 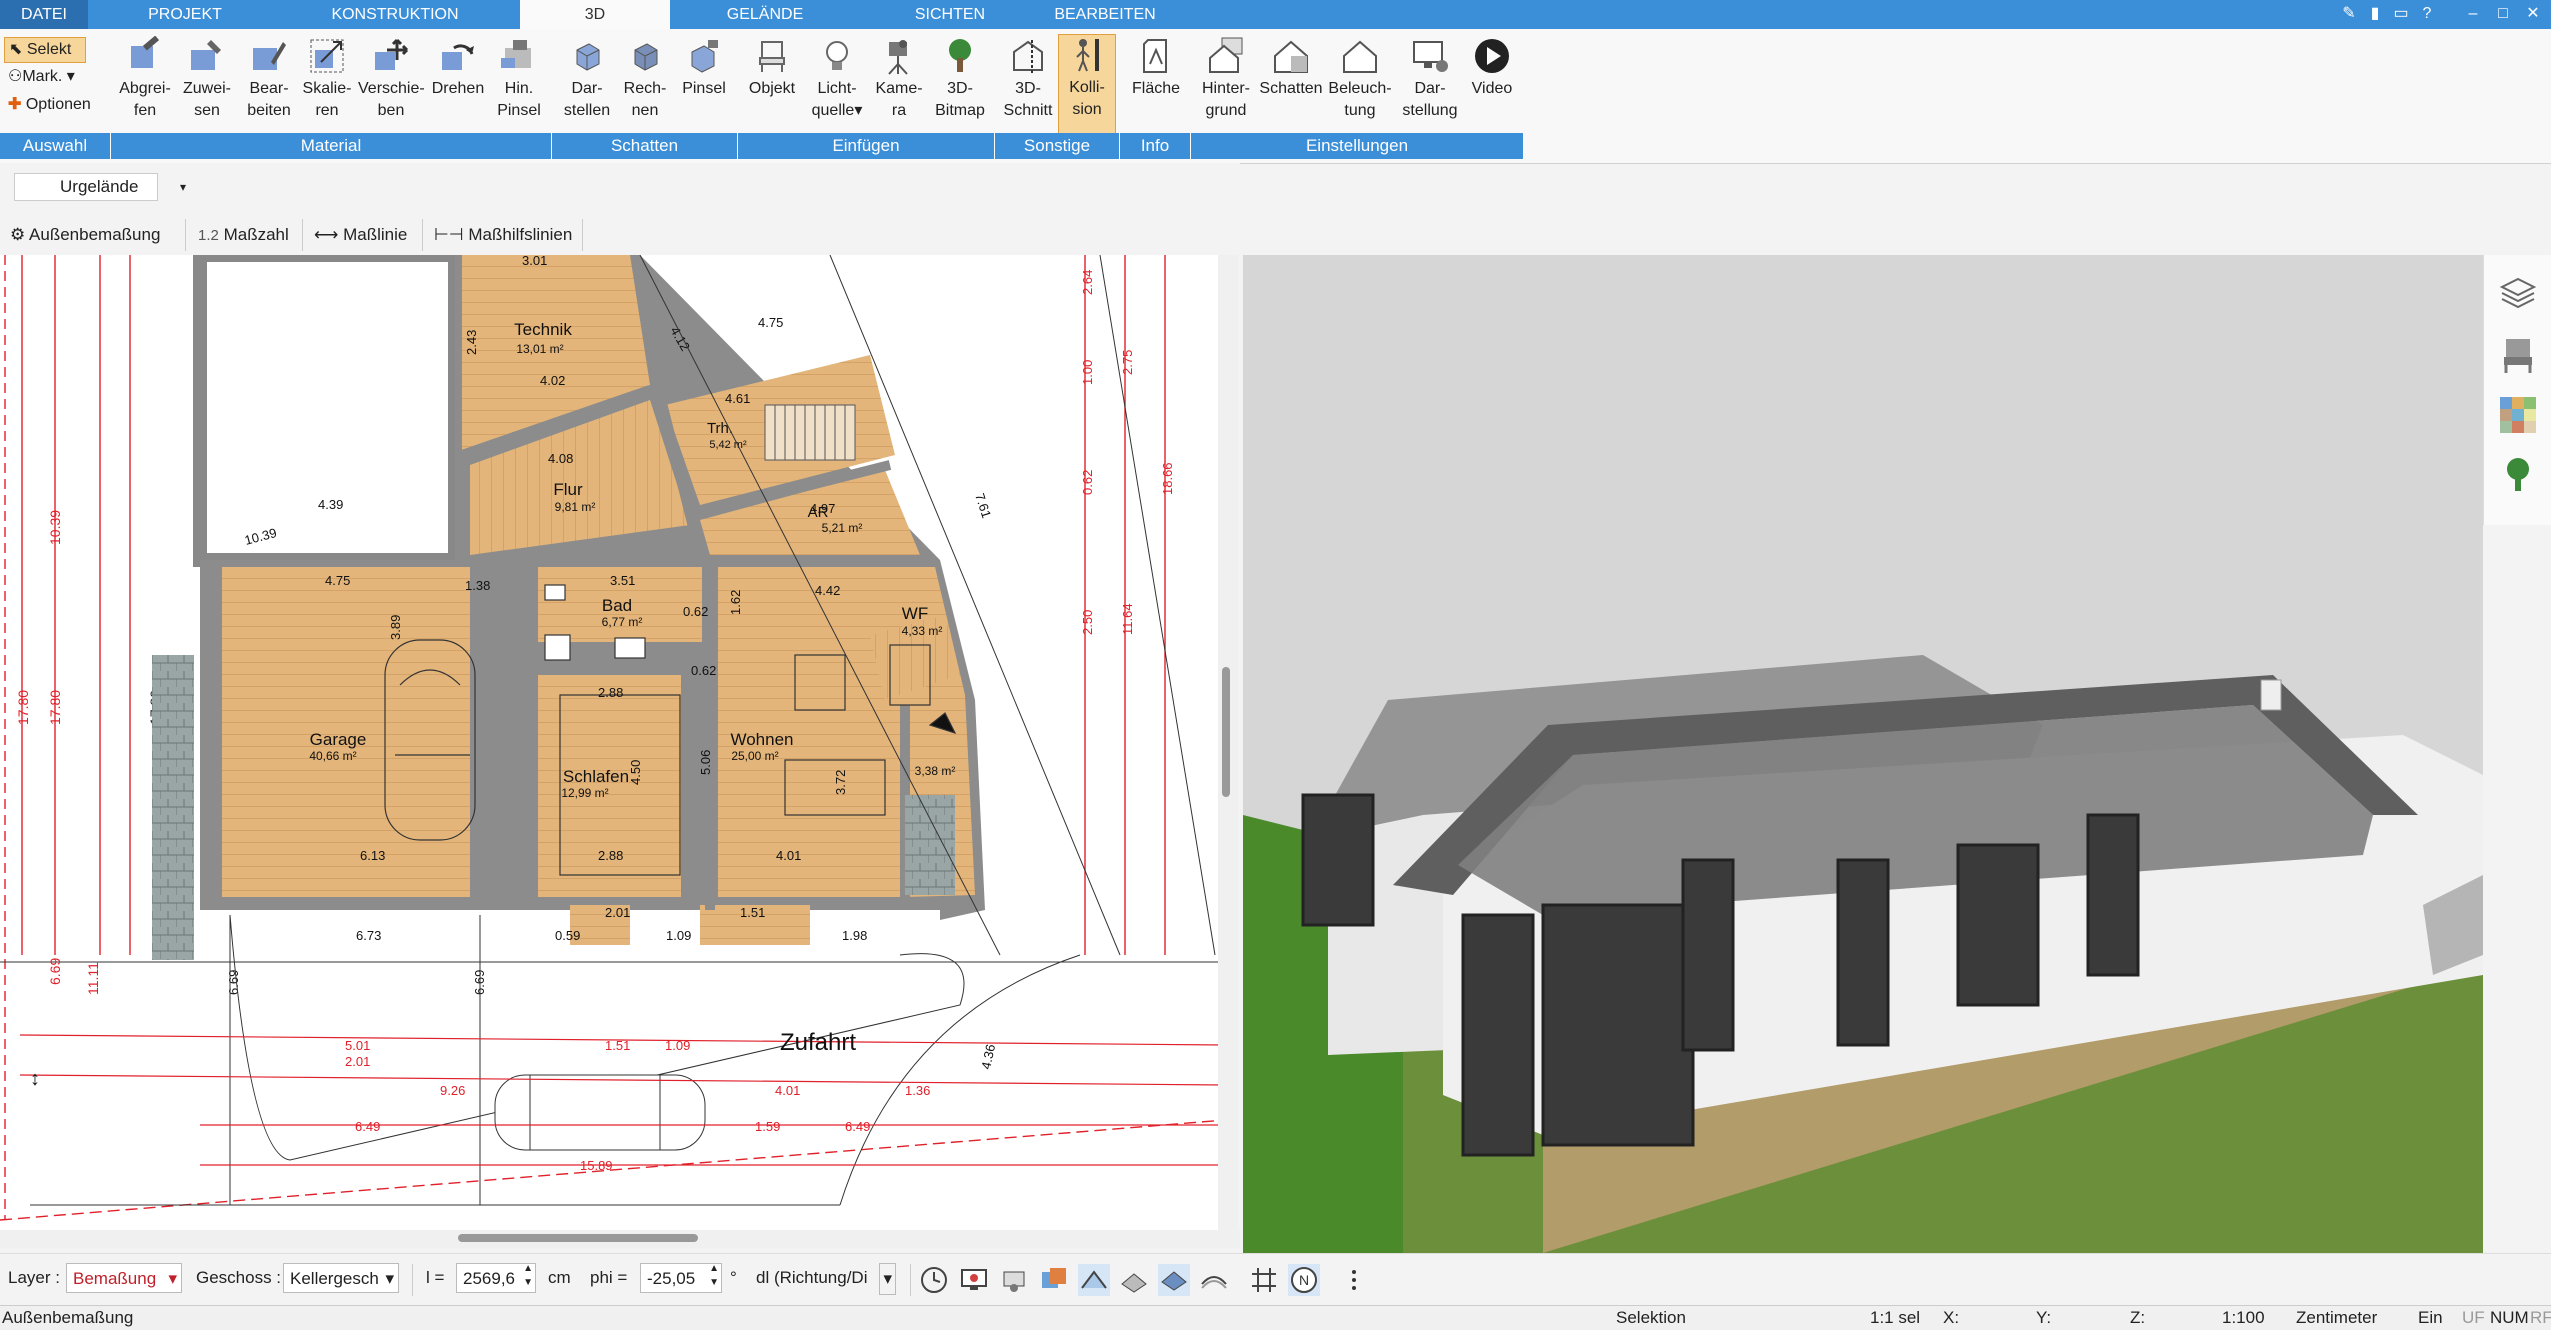 I want to click on 3d-bitmap-button: 3D- Bitmap, so click(x=960, y=79).